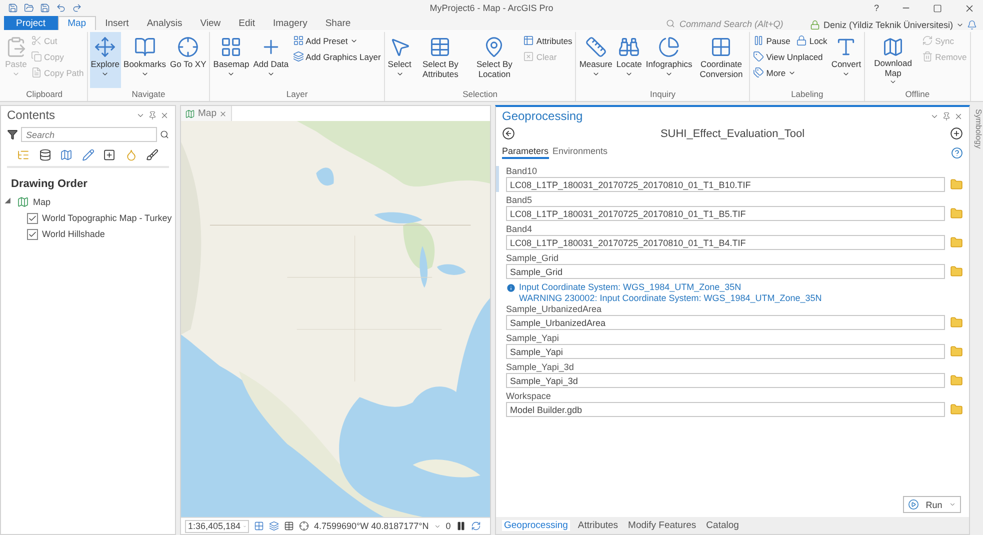  I want to click on input-field: LC08_L1TP_180031_20170725_20170810_01_T1_B4.TIF, so click(725, 242).